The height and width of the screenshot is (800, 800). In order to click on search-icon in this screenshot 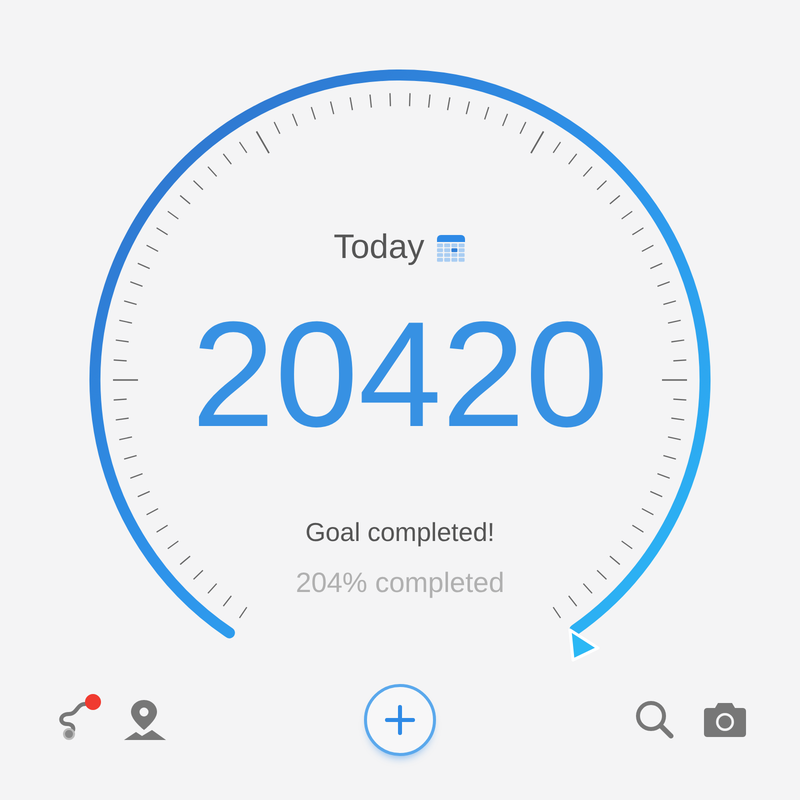, I will do `click(655, 720)`.